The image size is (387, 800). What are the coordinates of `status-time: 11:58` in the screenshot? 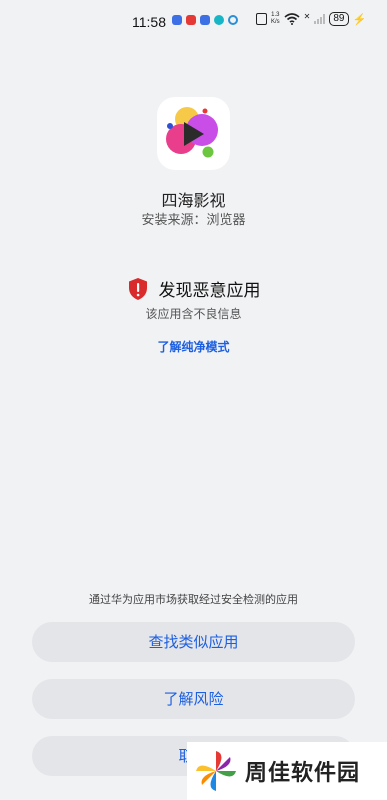 It's located at (149, 22).